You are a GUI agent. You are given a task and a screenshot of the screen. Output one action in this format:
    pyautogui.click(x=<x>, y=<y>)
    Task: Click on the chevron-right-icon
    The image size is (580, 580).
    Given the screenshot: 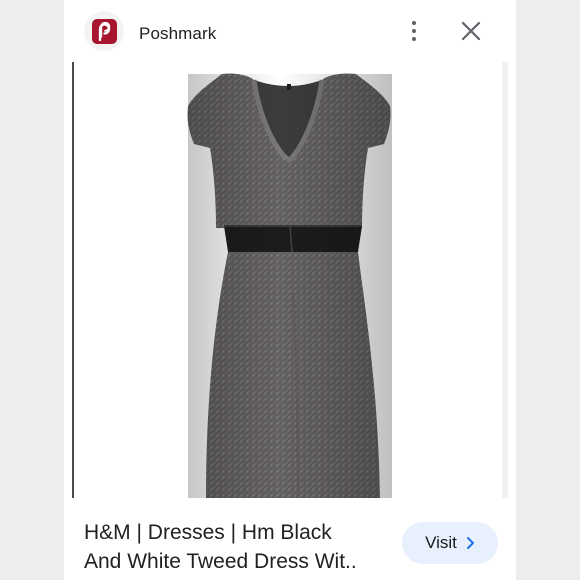 What is the action you would take?
    pyautogui.click(x=470, y=543)
    